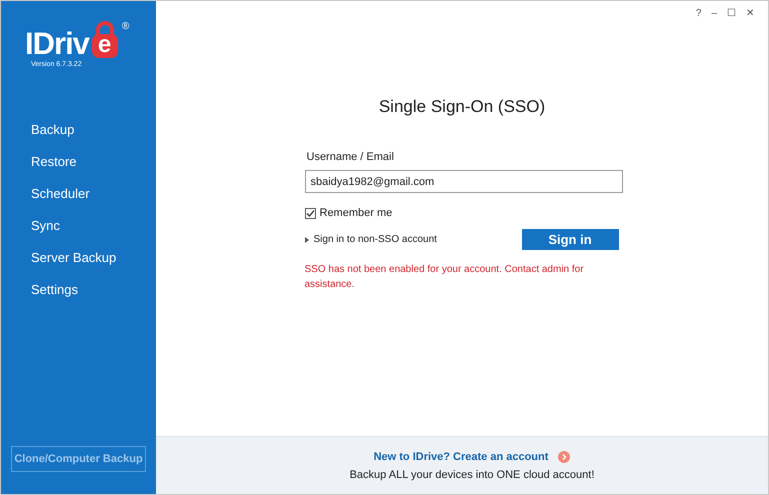 The image size is (769, 495). I want to click on arrow-circle-icon, so click(564, 456).